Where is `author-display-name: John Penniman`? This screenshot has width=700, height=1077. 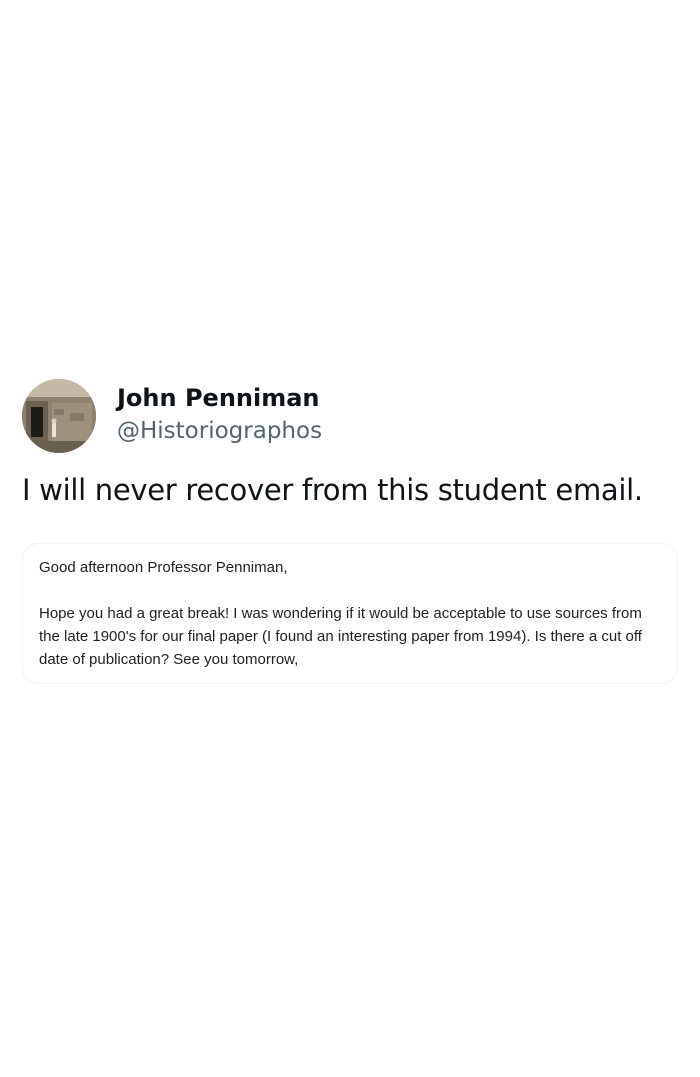 author-display-name: John Penniman is located at coordinates (219, 398).